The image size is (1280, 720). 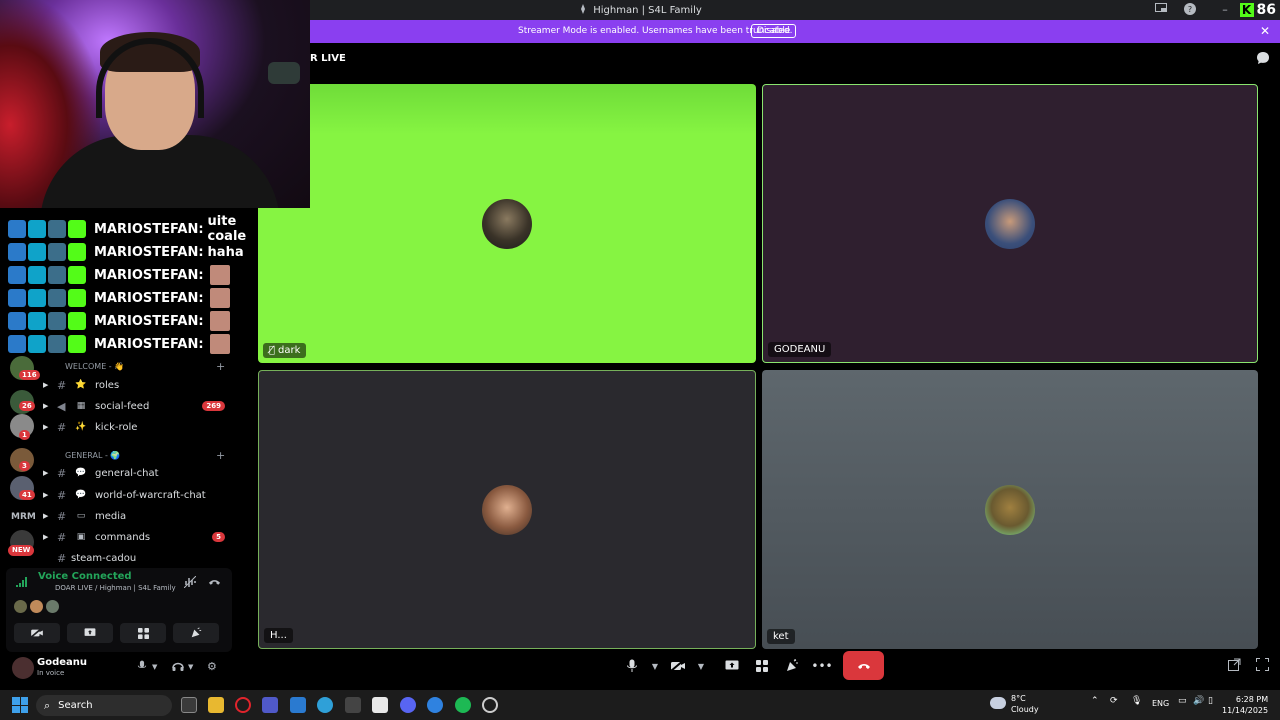 I want to click on disable-streamer-mode-button: Disable, so click(x=774, y=31).